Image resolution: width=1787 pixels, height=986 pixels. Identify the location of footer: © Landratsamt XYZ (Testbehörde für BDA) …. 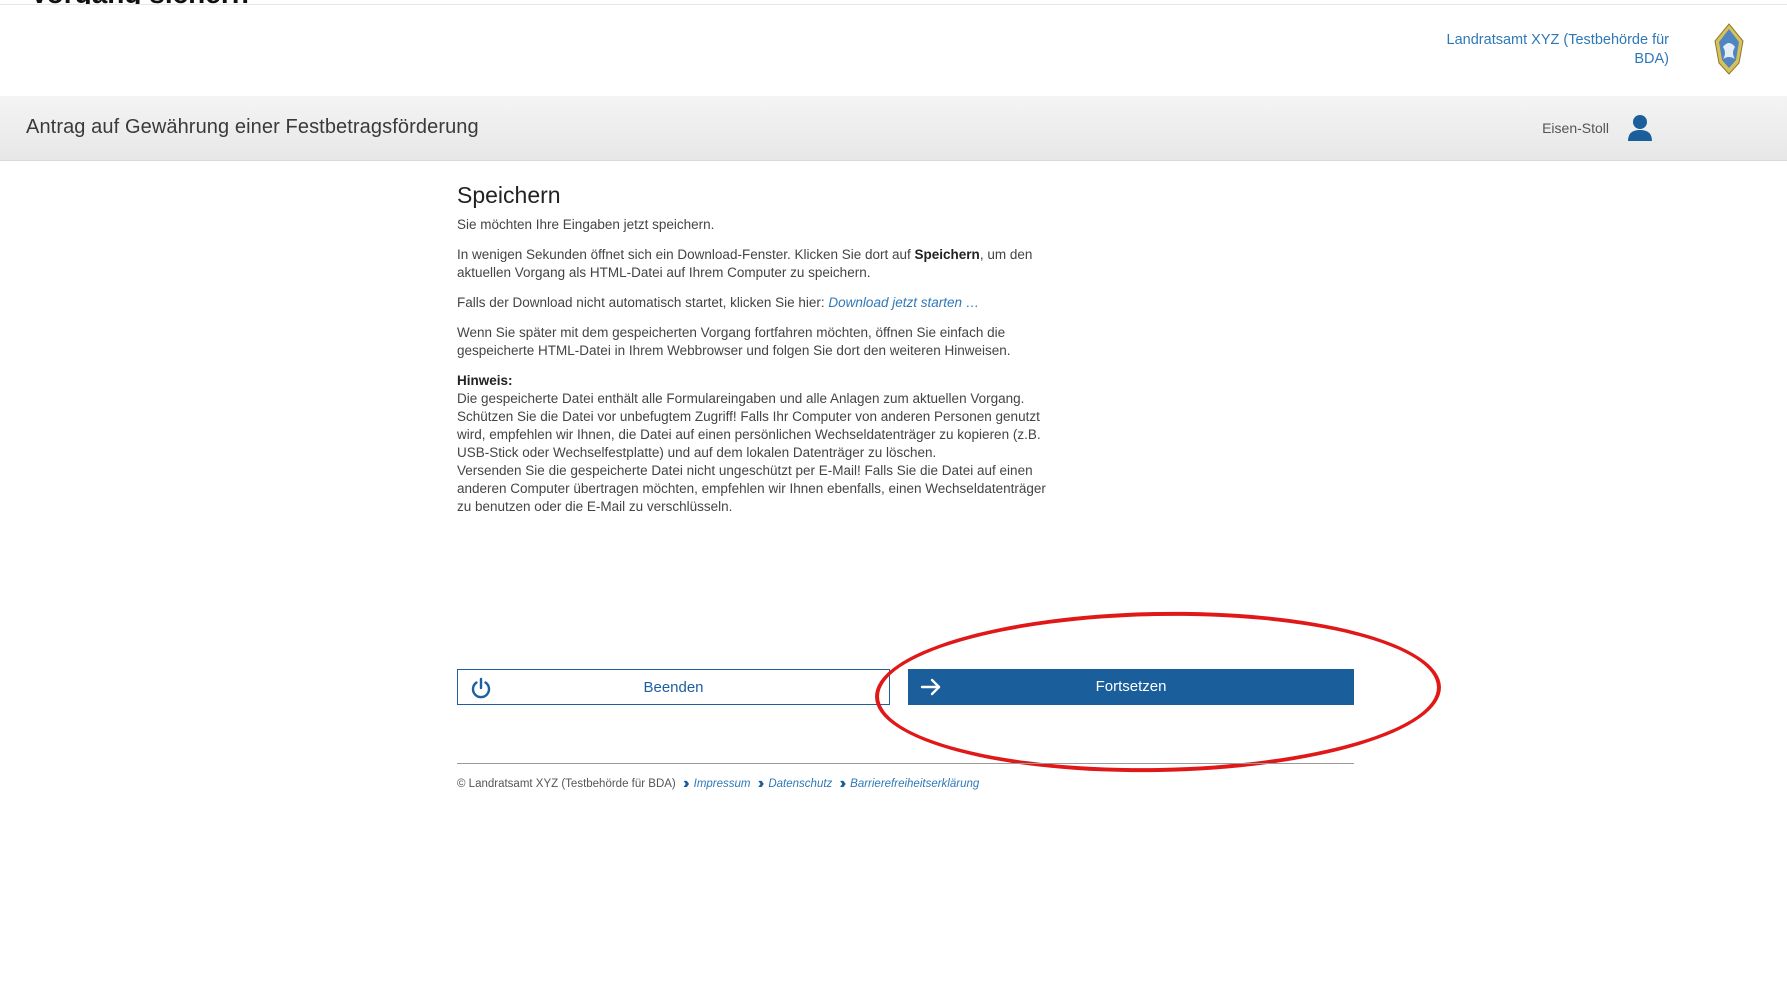
(718, 784).